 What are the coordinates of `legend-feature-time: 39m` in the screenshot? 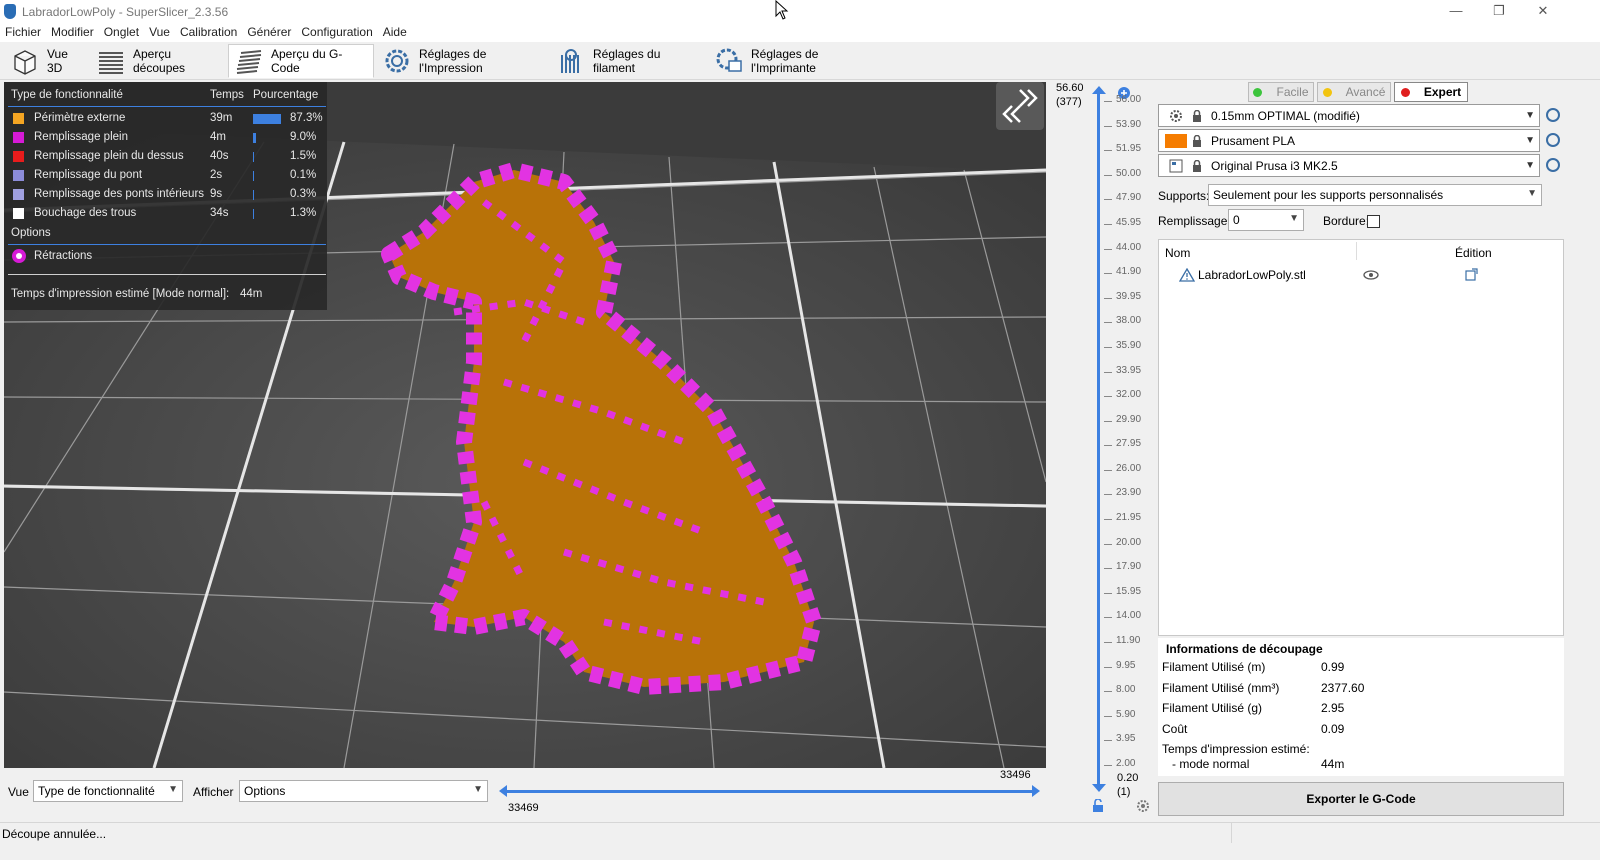 It's located at (221, 118).